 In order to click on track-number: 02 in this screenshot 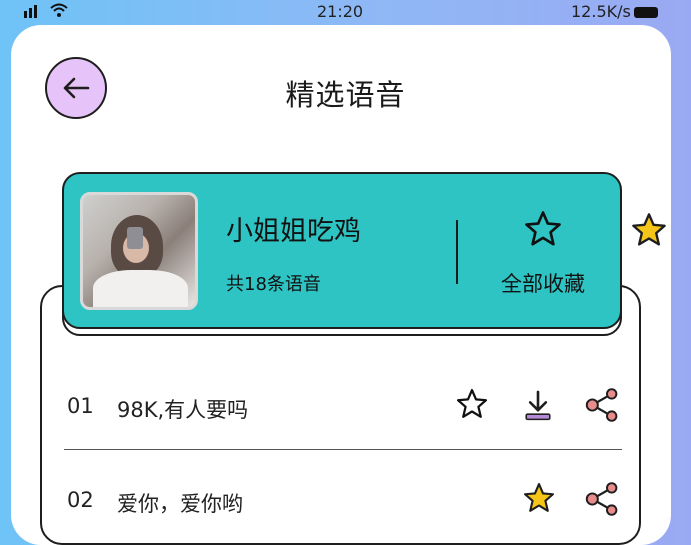, I will do `click(80, 500)`.